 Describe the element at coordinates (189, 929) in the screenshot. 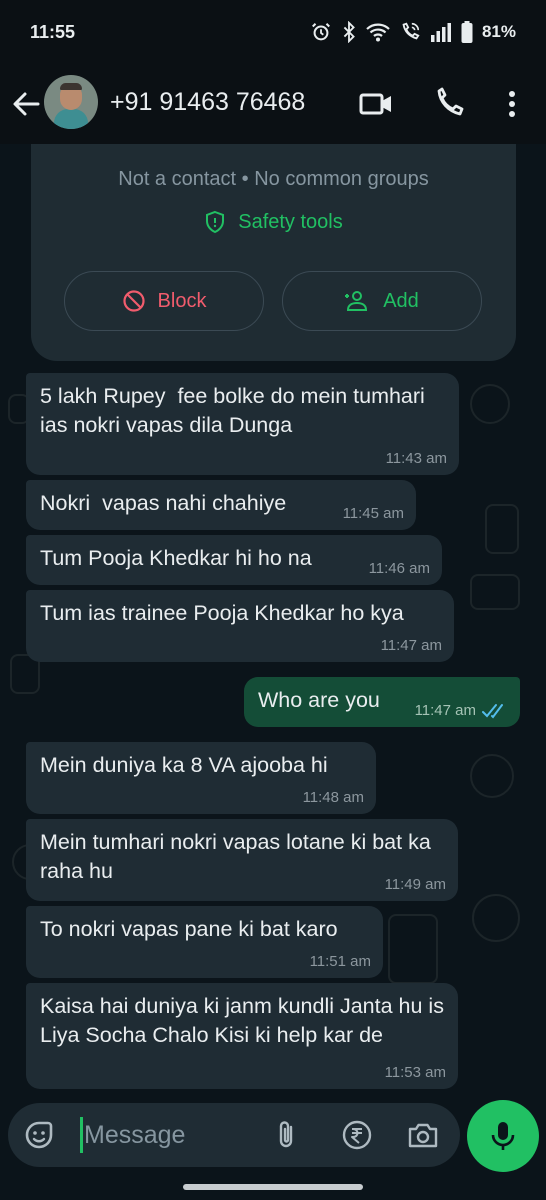

I see `message-text: To nokri vapas pane ki bat karo` at that location.